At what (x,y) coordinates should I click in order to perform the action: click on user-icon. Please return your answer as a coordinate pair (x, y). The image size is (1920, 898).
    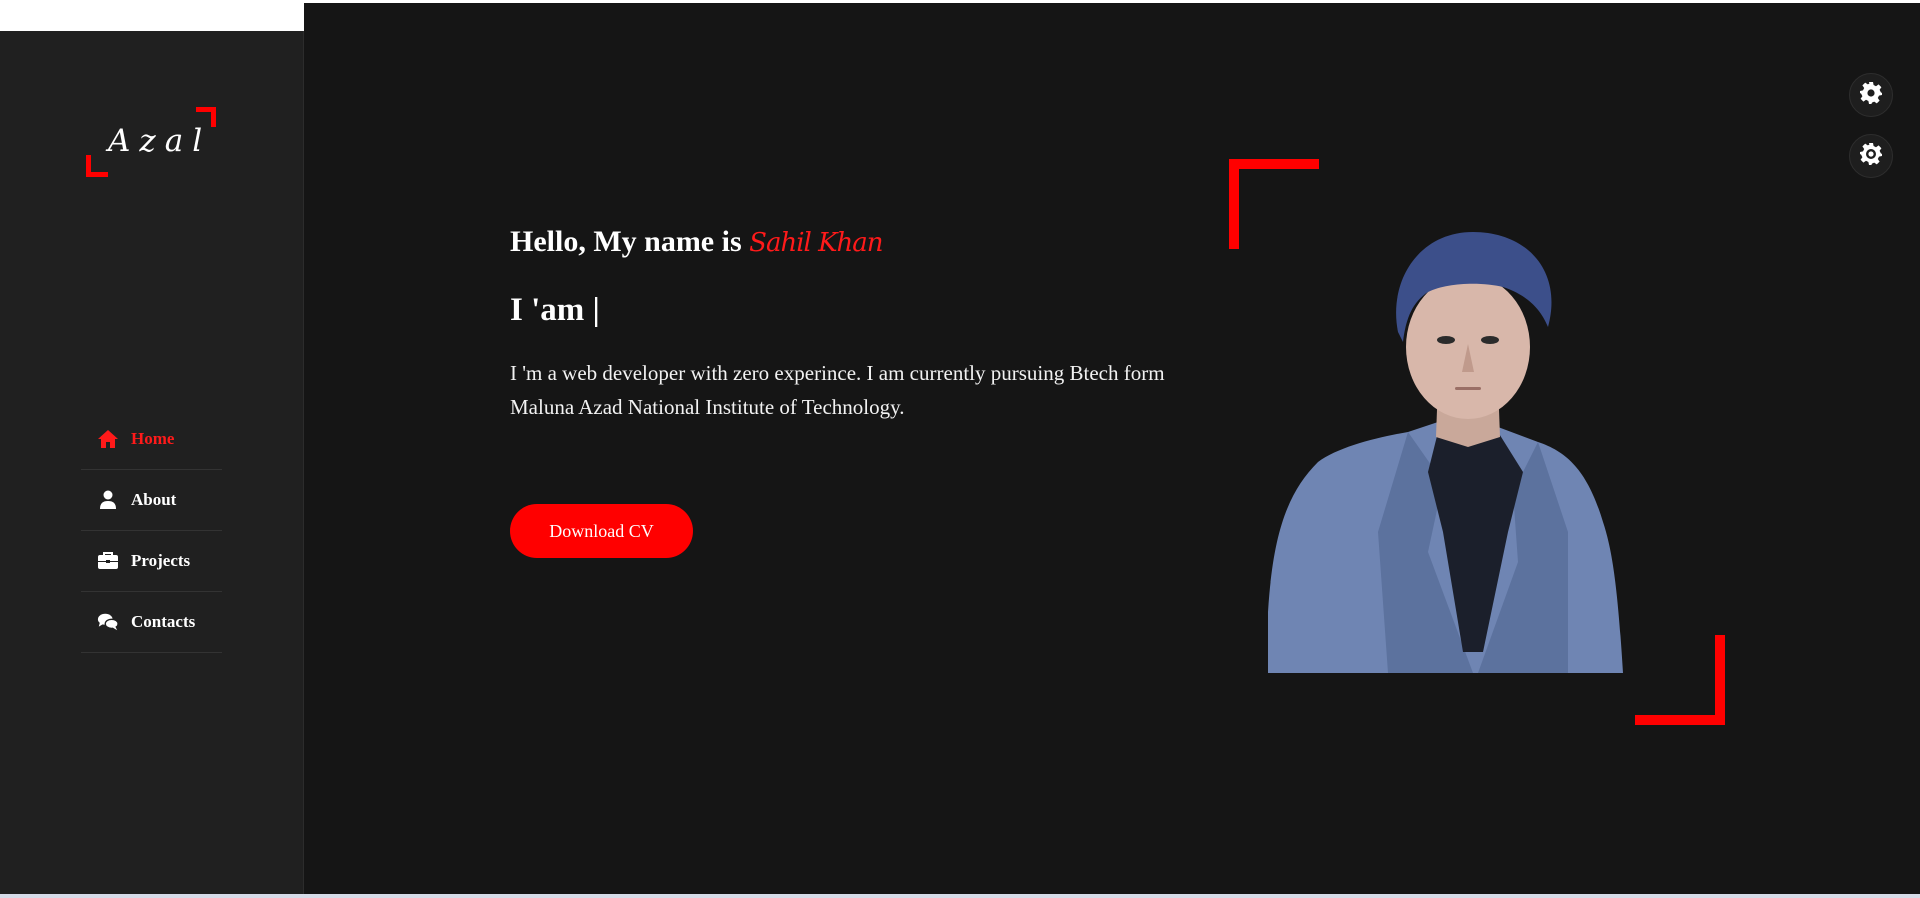
    Looking at the image, I should click on (108, 500).